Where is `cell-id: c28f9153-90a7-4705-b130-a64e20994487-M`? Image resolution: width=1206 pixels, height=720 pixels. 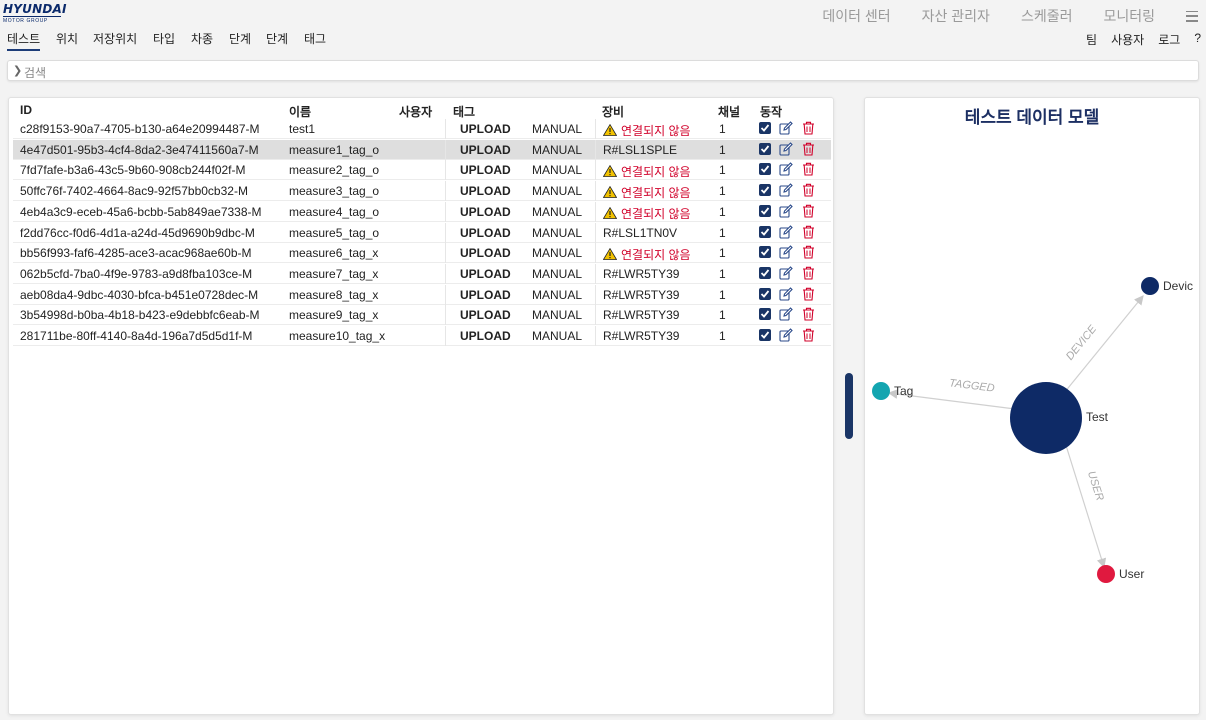
cell-id: c28f9153-90a7-4705-b130-a64e20994487-M is located at coordinates (140, 129).